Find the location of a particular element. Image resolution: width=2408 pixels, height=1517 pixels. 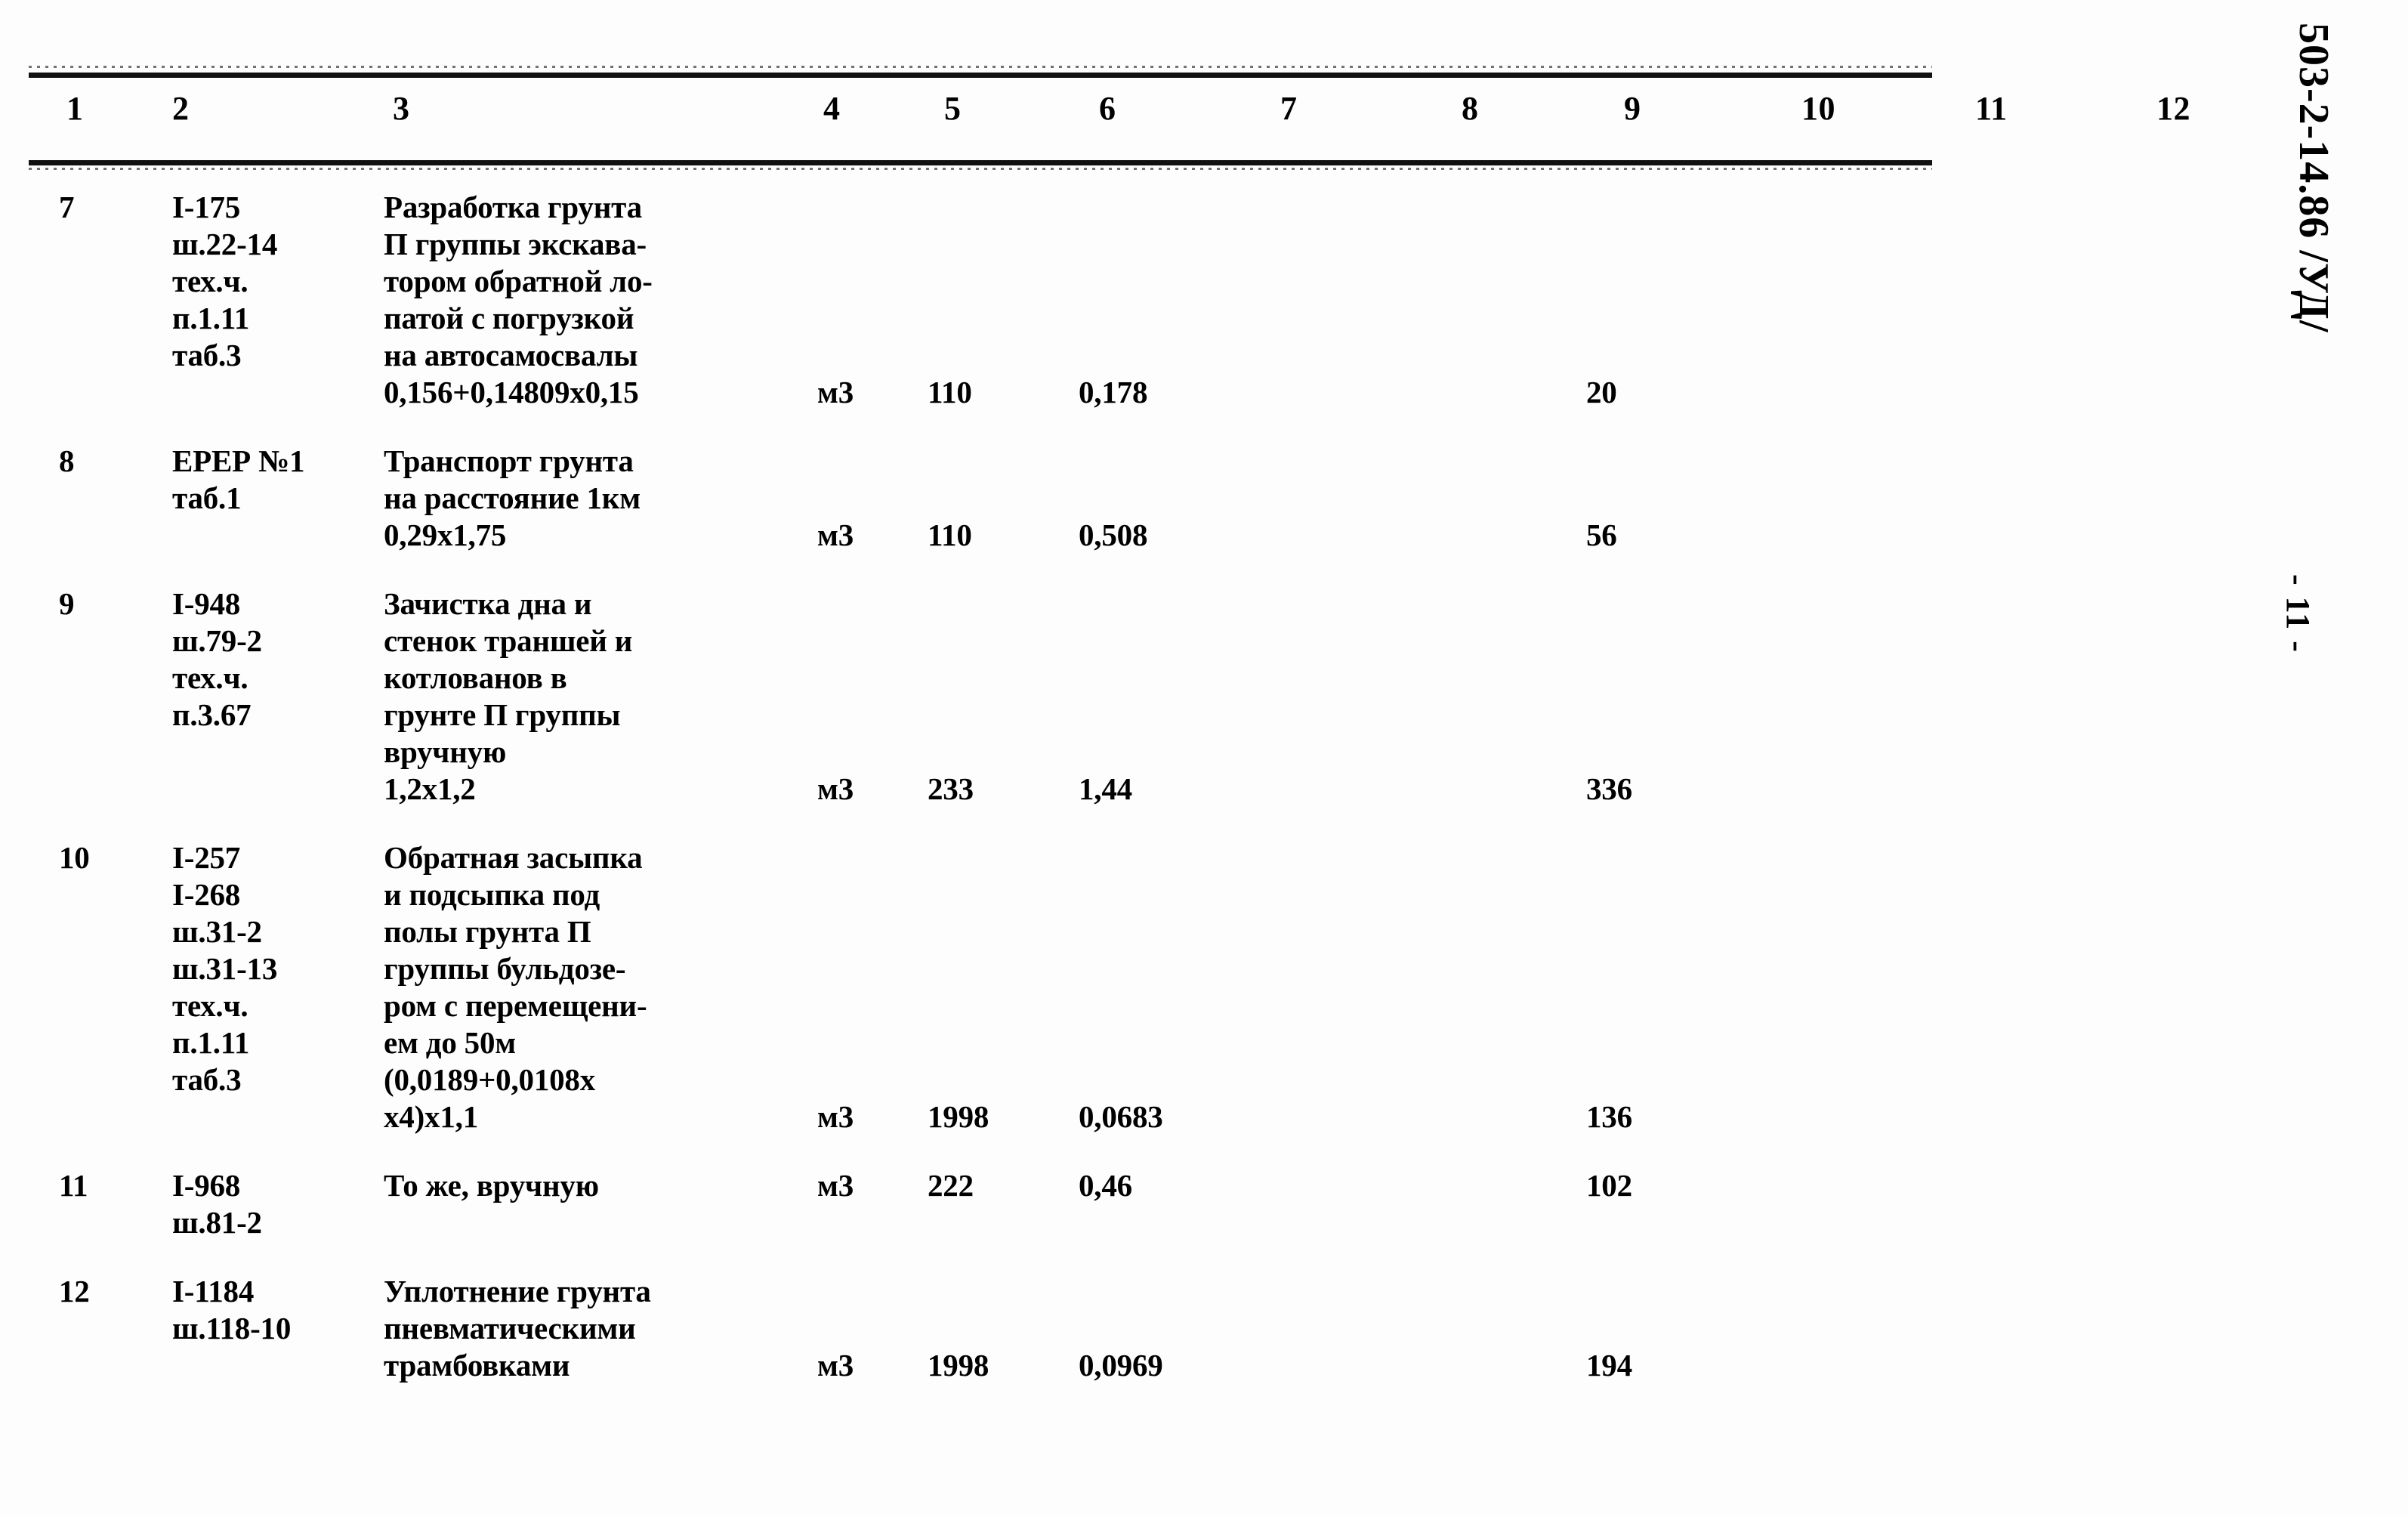

column-header-10: 10 is located at coordinates (1818, 108).